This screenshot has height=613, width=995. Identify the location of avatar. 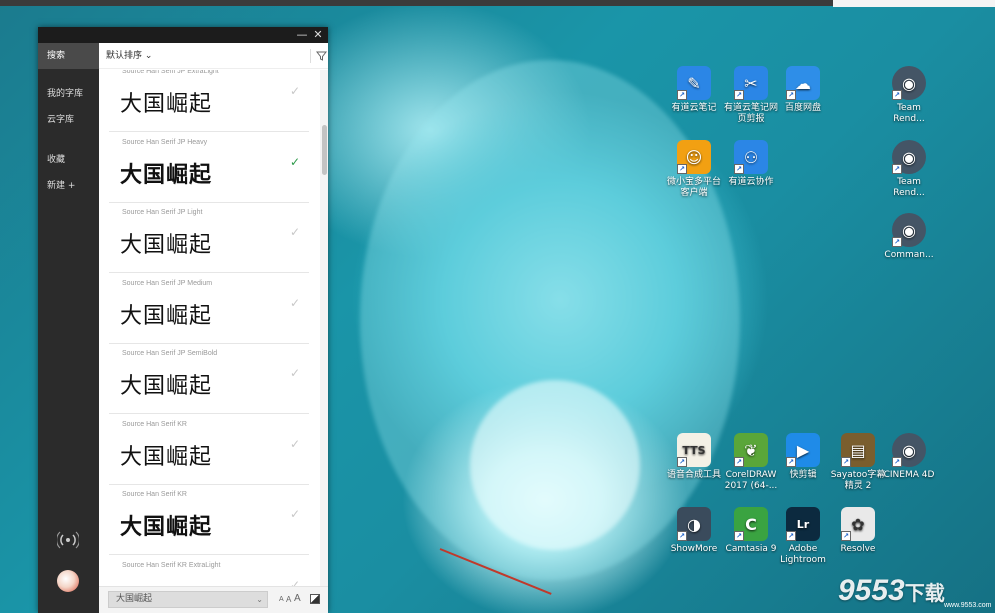
(68, 581).